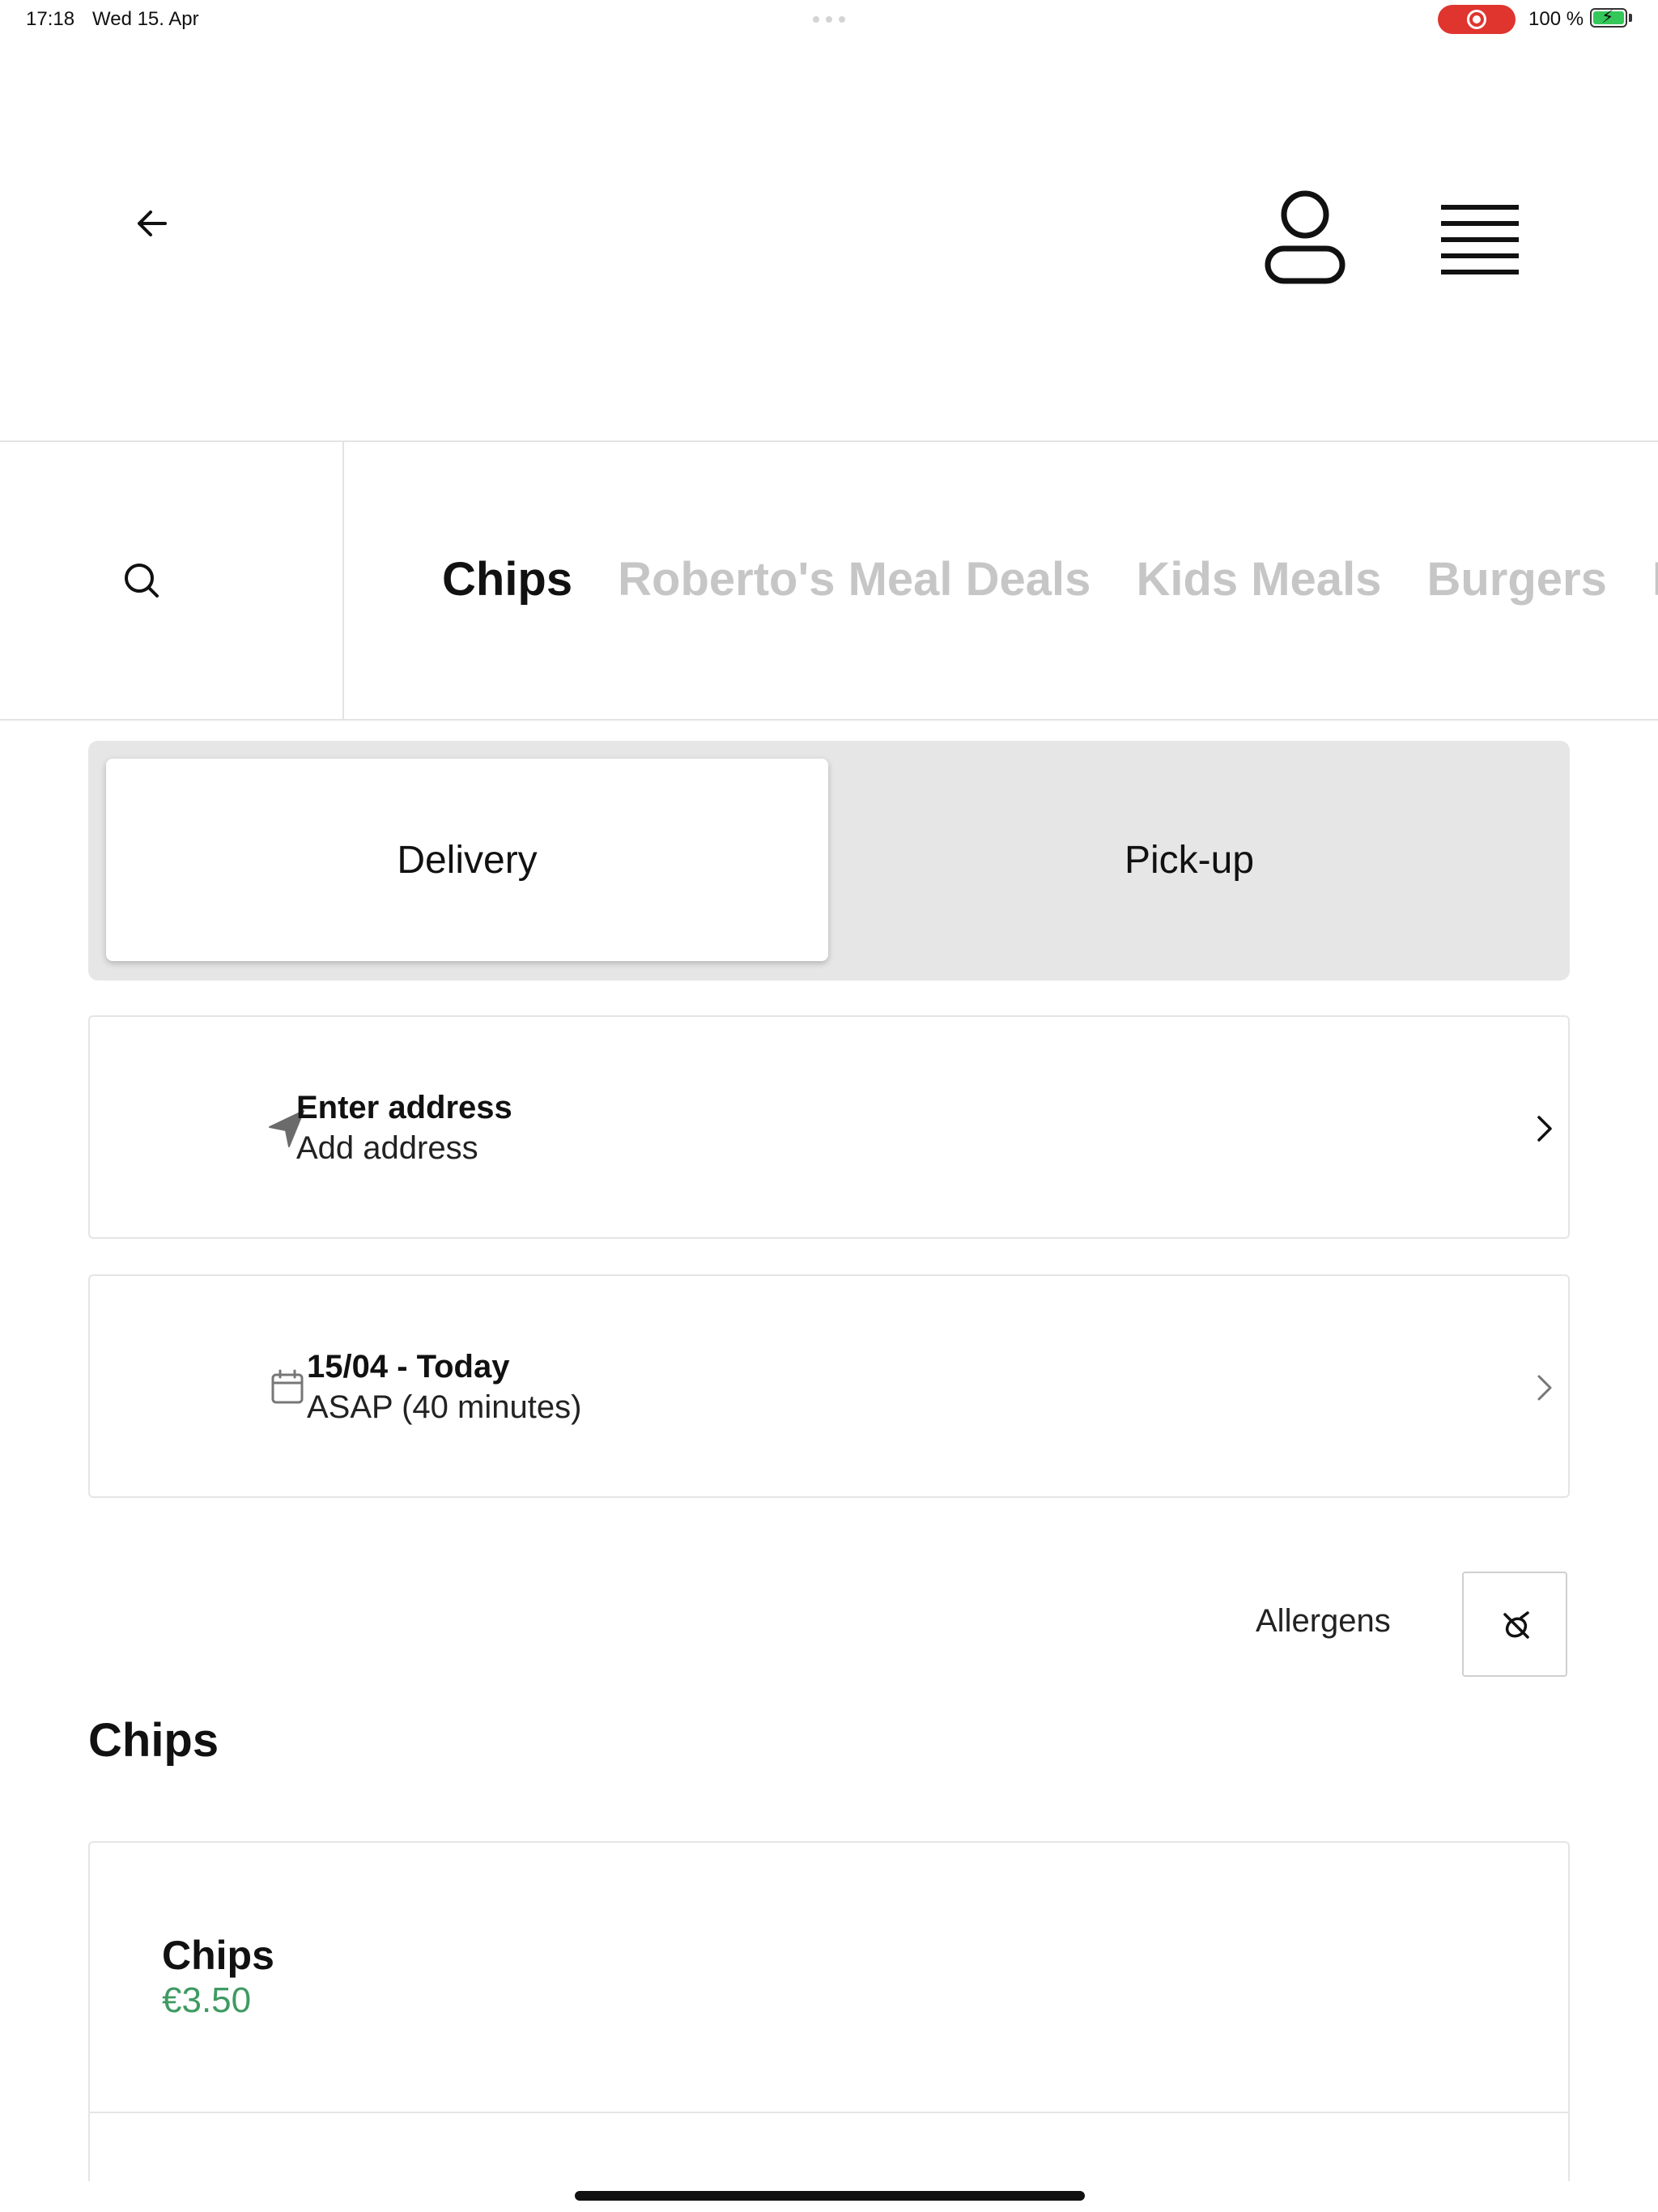 Image resolution: width=1658 pixels, height=2212 pixels. I want to click on product-card: Chips €3.50, so click(829, 2011).